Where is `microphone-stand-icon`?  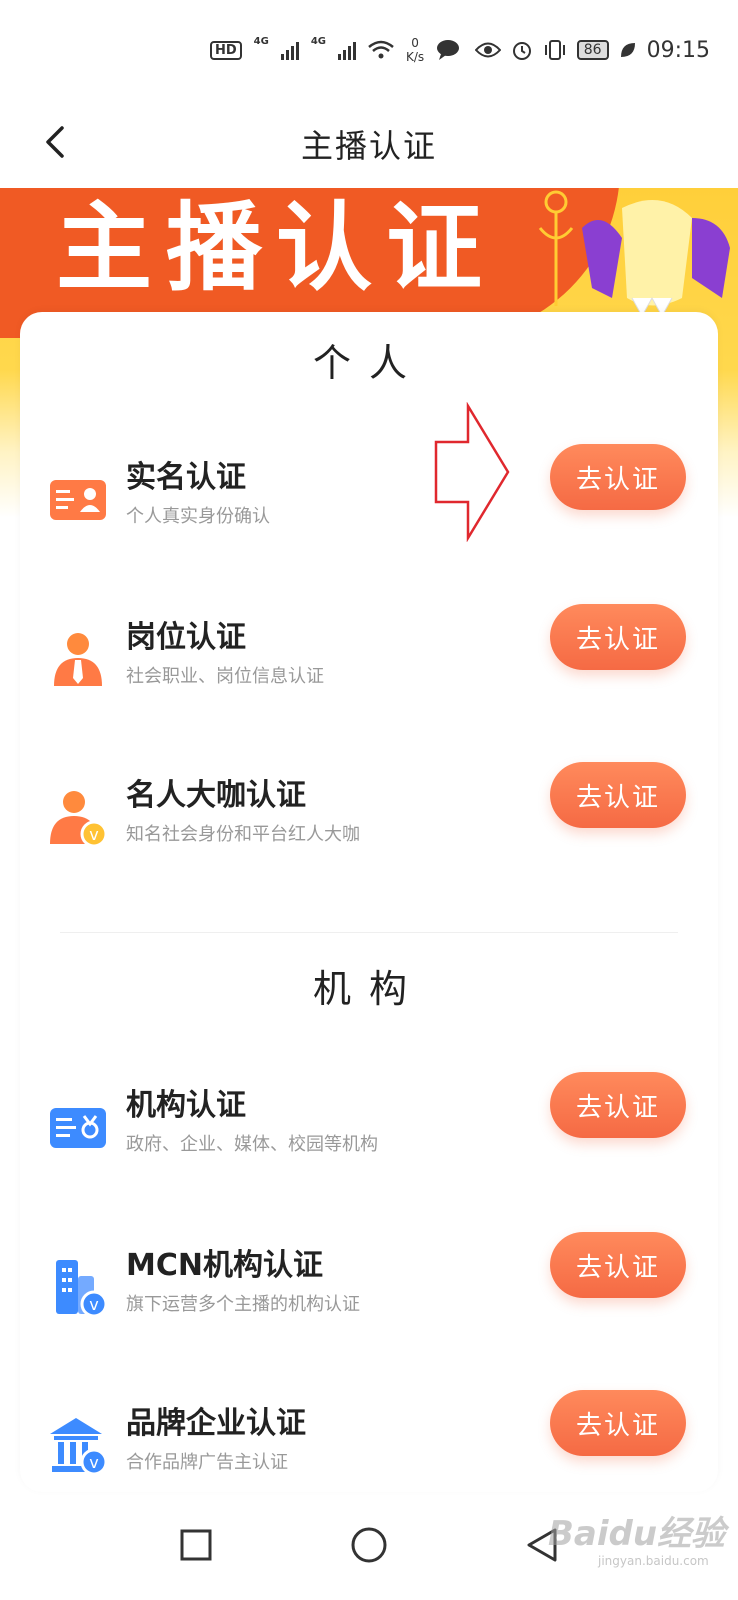 microphone-stand-icon is located at coordinates (556, 248).